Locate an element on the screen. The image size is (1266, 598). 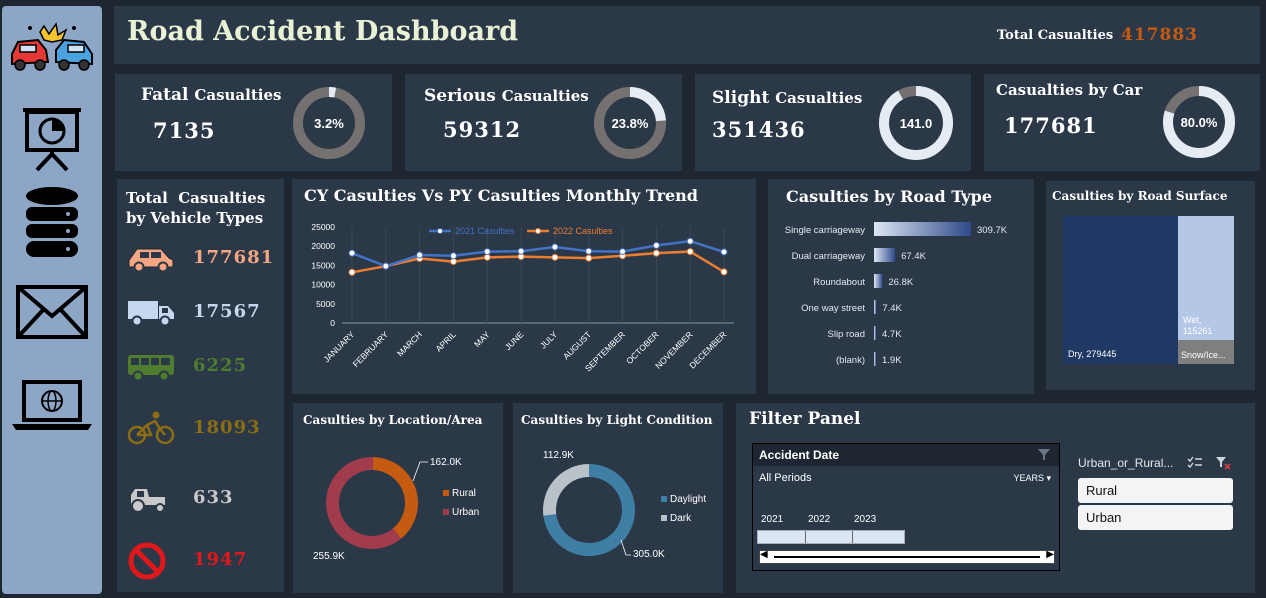
timeline-title: Accident Date is located at coordinates (799, 455).